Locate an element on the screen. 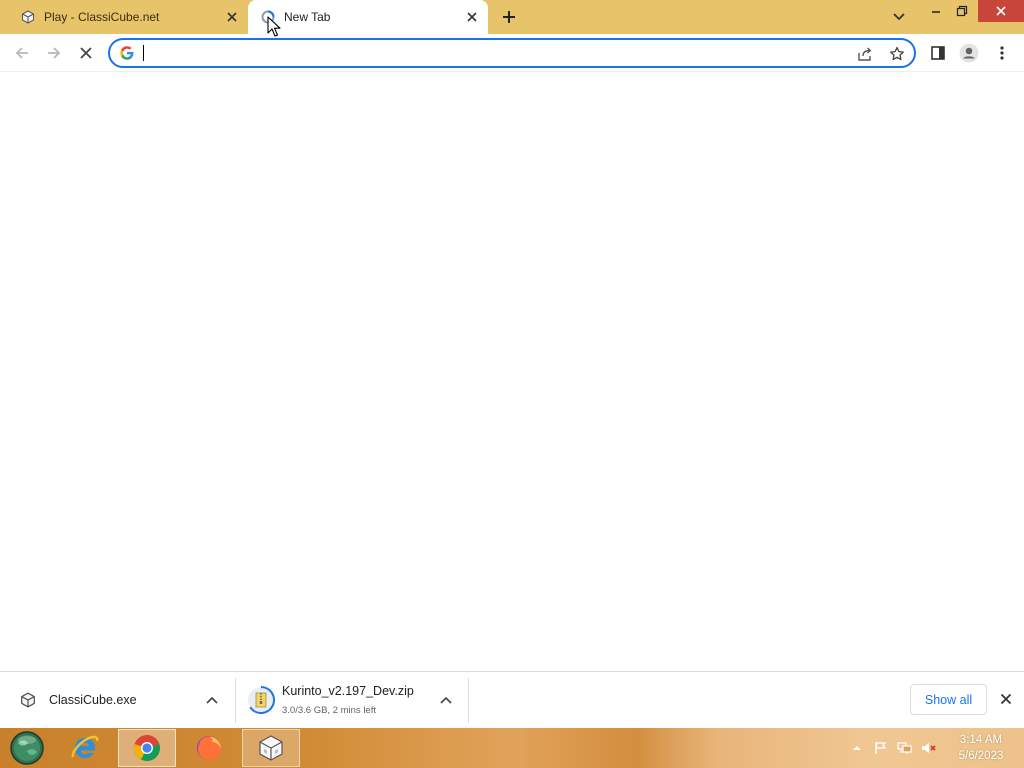  volume-muted-icon is located at coordinates (929, 748).